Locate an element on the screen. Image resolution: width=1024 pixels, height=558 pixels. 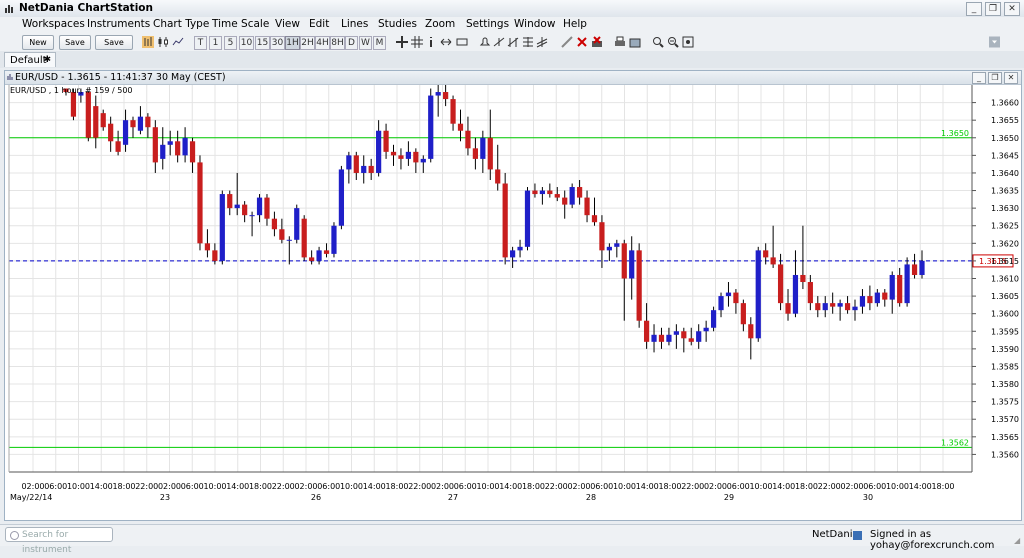
line-chart-icon is located at coordinates (178, 42).